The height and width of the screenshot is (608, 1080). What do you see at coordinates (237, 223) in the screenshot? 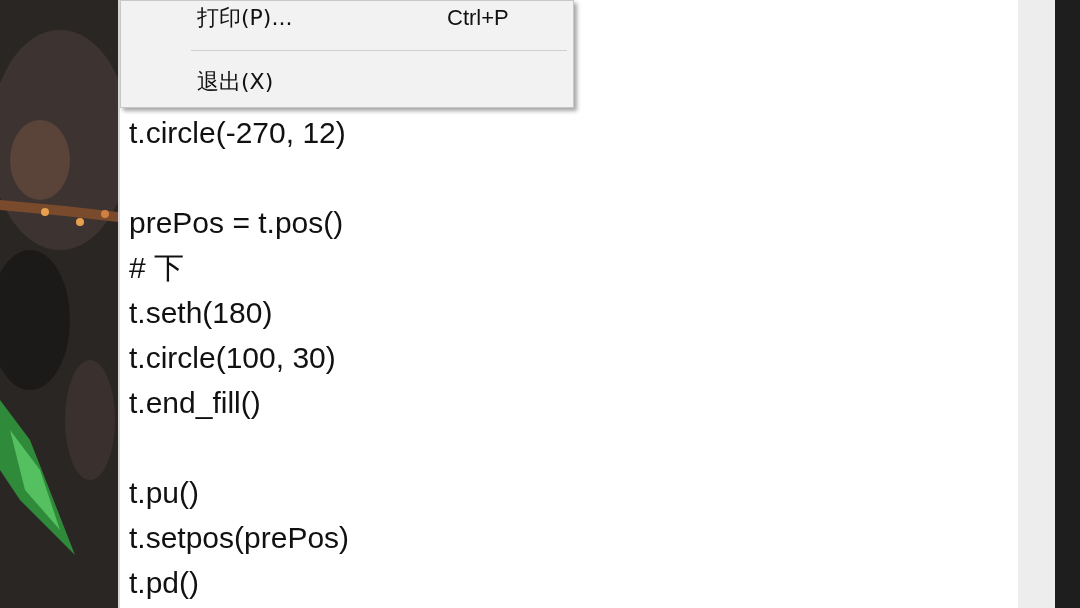
I see `code-line: prePos = t.pos()` at bounding box center [237, 223].